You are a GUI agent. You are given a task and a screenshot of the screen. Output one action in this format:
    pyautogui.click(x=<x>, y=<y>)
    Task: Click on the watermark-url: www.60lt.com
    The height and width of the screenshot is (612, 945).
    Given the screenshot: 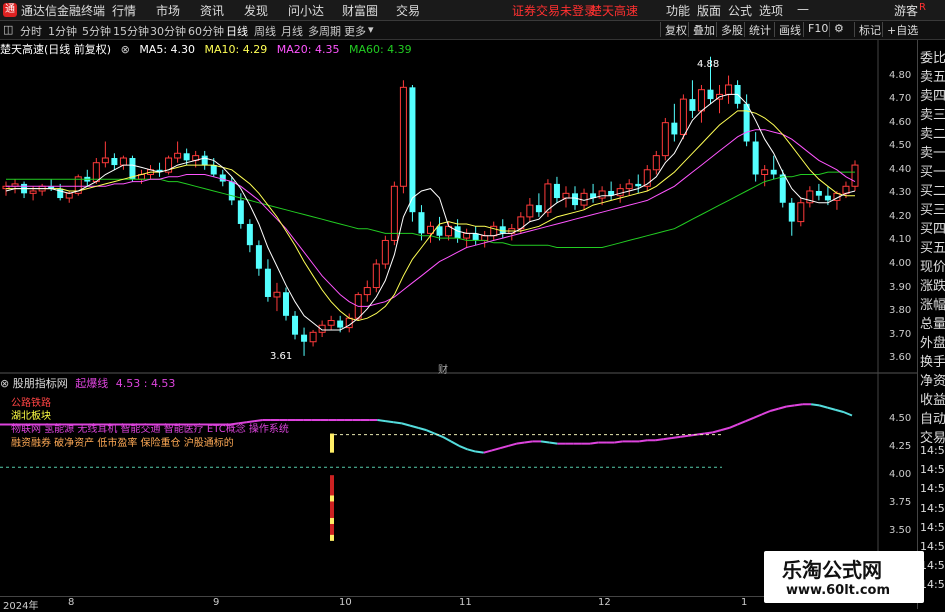 What is the action you would take?
    pyautogui.click(x=838, y=590)
    